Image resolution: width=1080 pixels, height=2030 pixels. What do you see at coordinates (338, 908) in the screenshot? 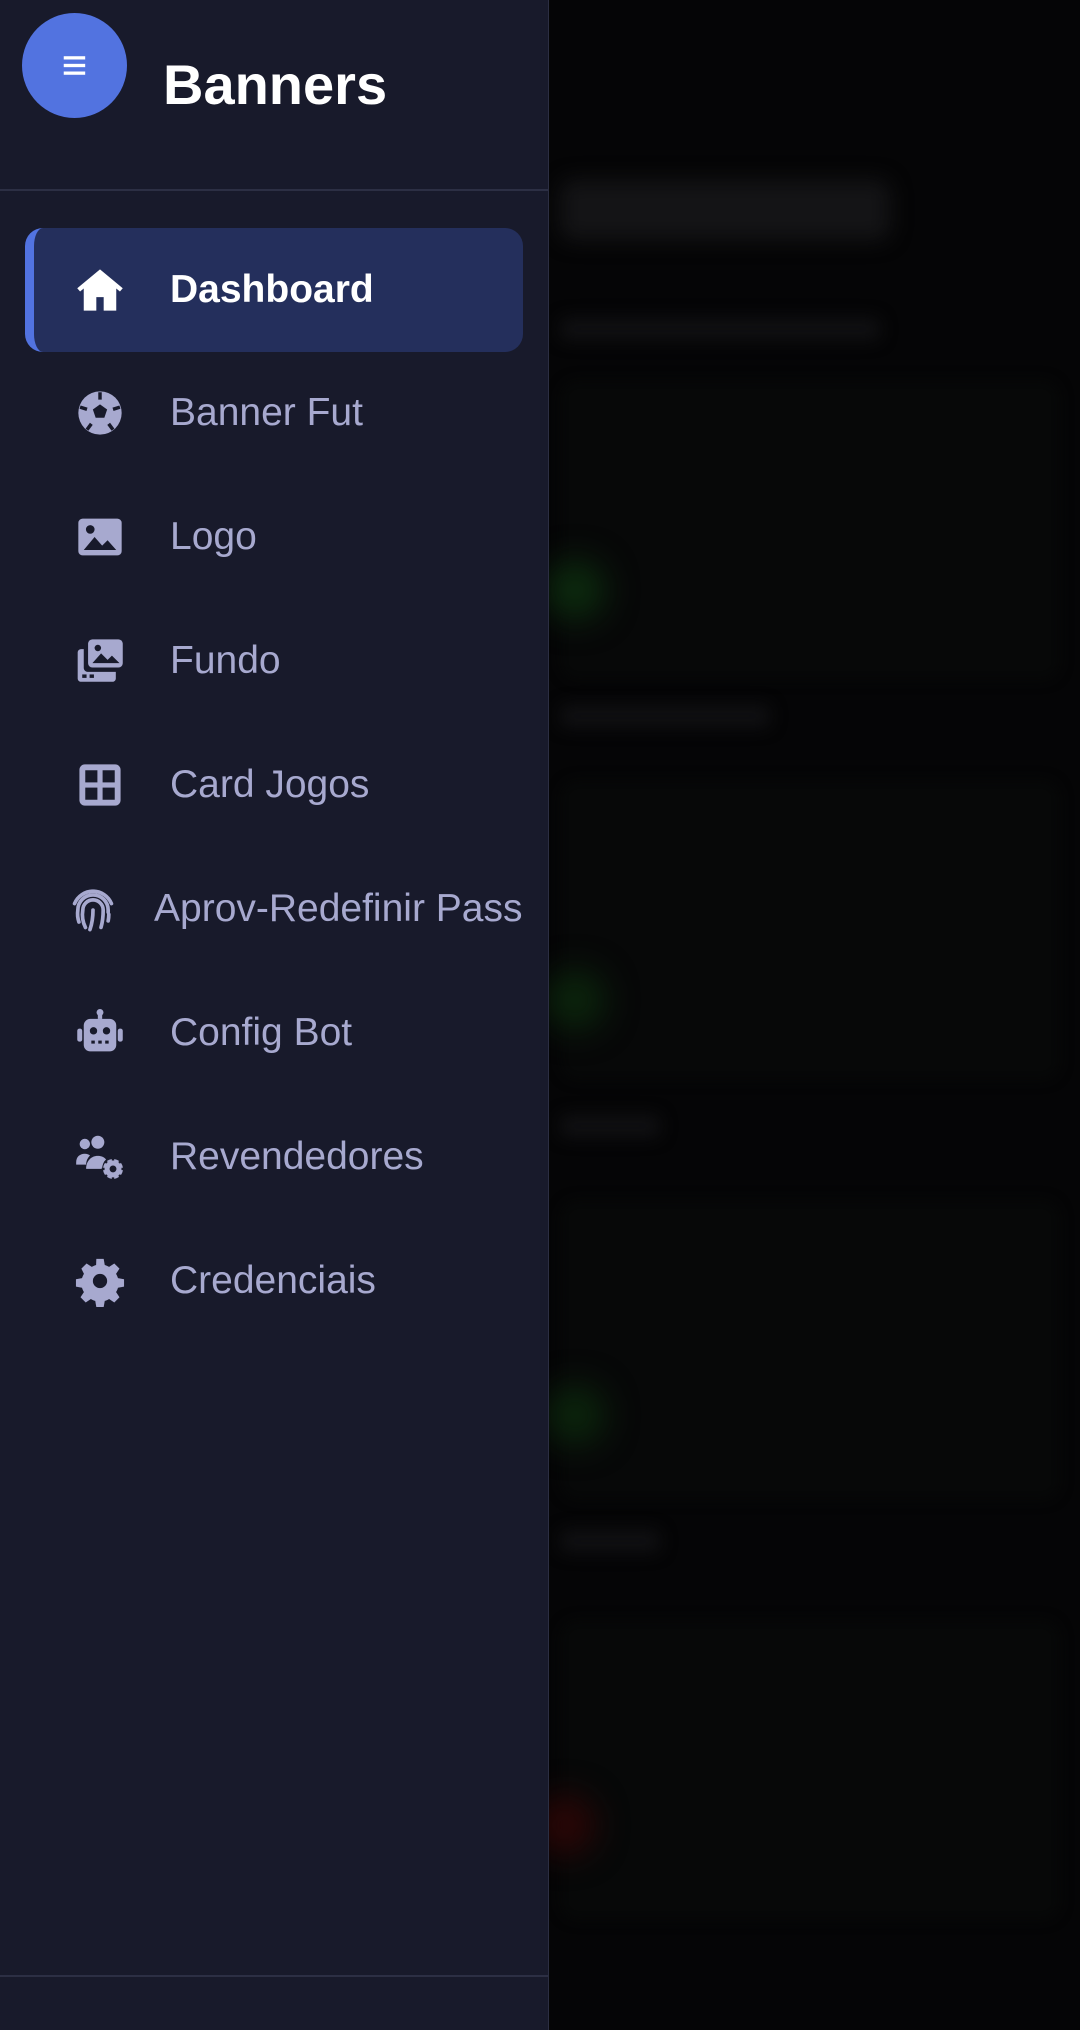
I see `sidebar-item-label: Aprov-Redefinir Pass` at bounding box center [338, 908].